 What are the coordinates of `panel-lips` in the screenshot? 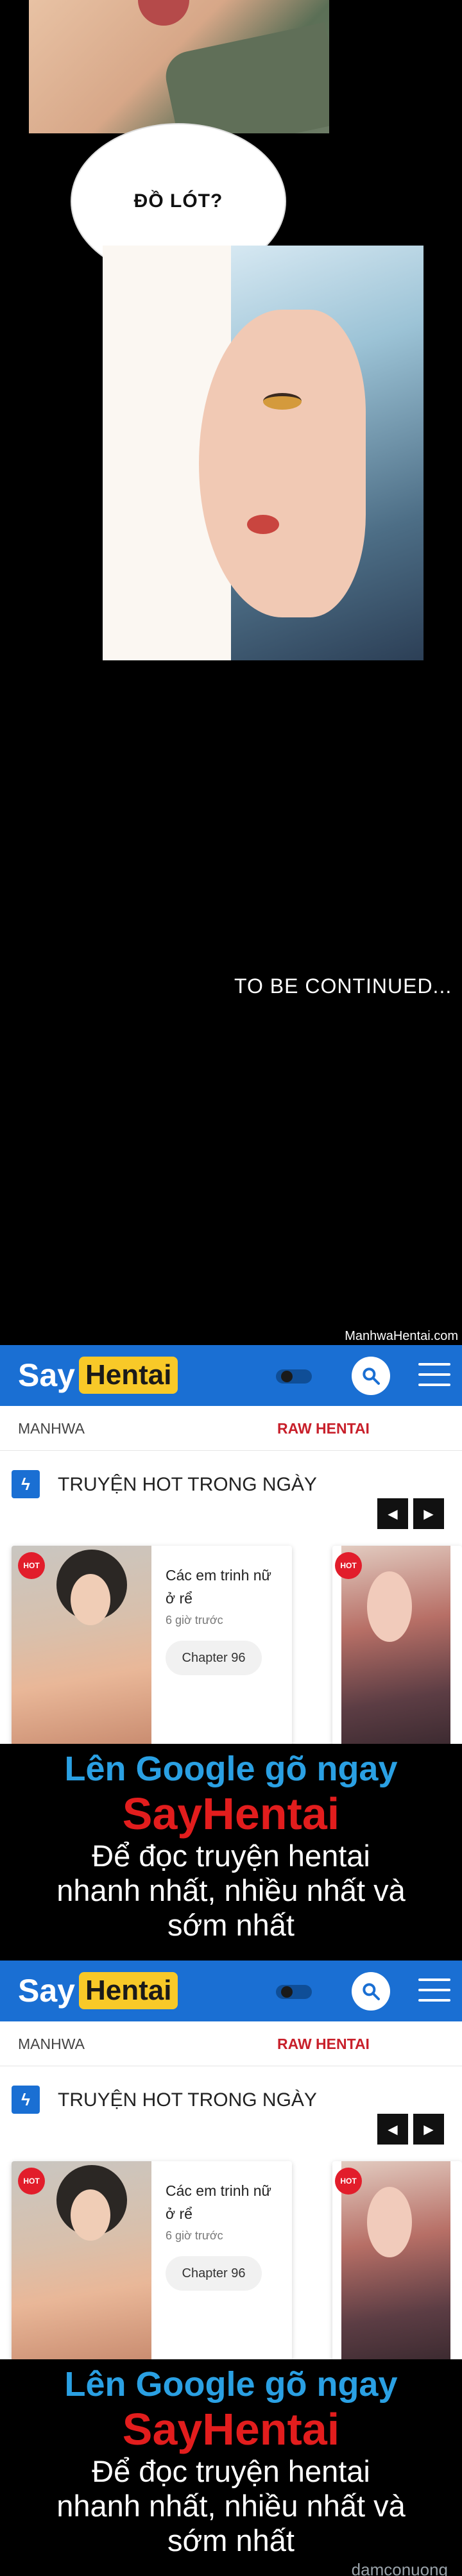 It's located at (164, 13).